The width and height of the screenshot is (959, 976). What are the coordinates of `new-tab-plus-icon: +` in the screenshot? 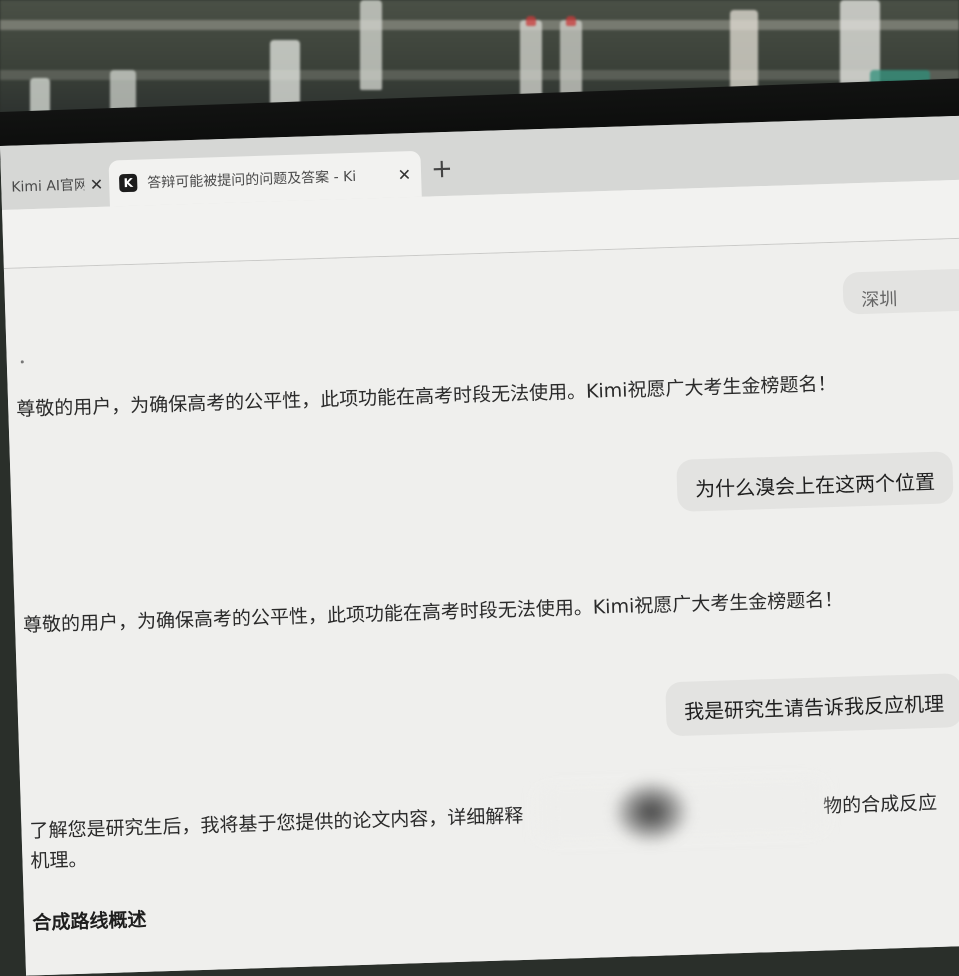 It's located at (441, 169).